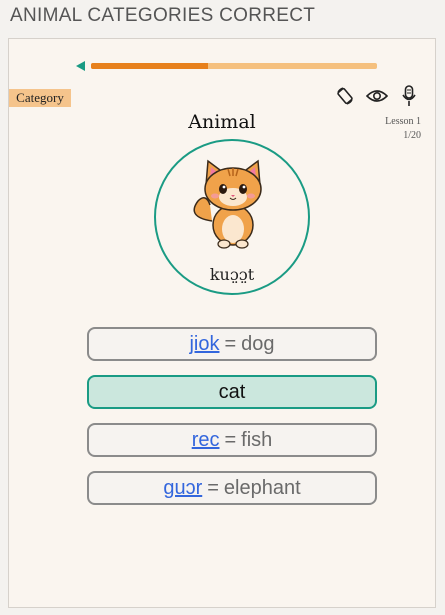 The image size is (445, 615). I want to click on word-image-circle: kuɔ̤ɔ̤t, so click(232, 217).